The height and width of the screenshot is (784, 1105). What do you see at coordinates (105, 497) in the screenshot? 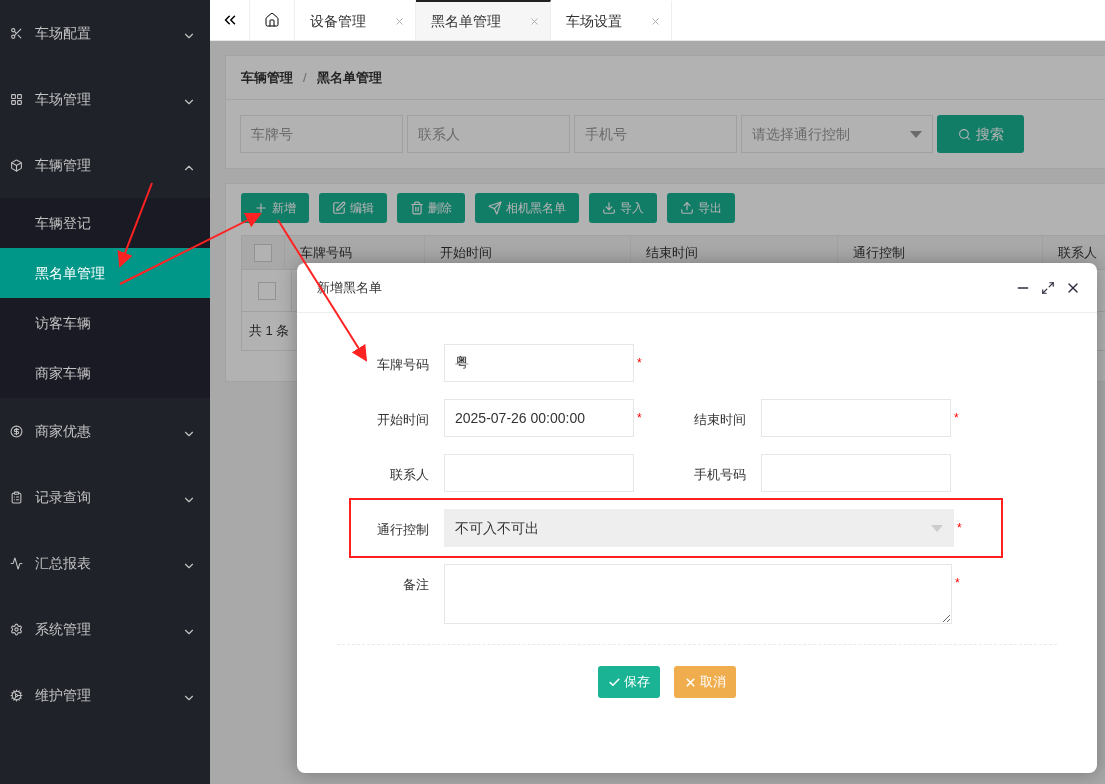
I see `sidebar-item: 记录查询` at bounding box center [105, 497].